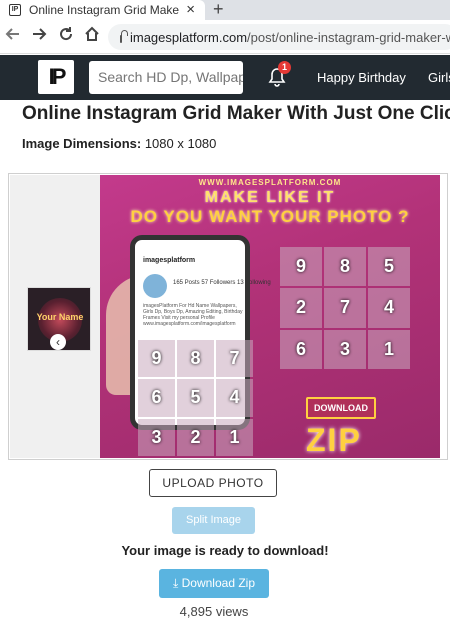  What do you see at coordinates (213, 483) in the screenshot?
I see `upload-photo-button: UPLOAD PHOTO` at bounding box center [213, 483].